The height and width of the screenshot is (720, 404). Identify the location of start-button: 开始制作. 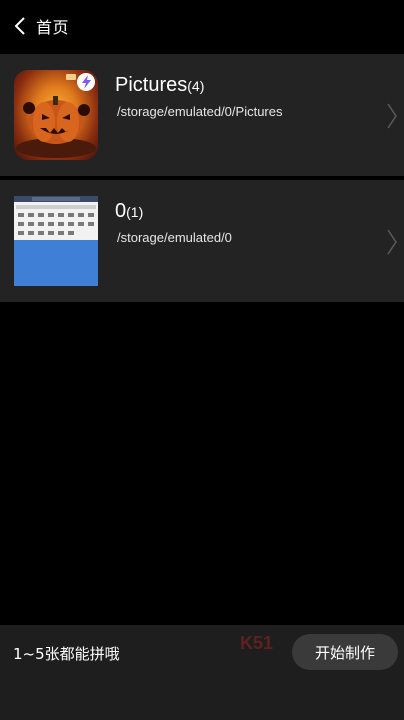
(345, 652).